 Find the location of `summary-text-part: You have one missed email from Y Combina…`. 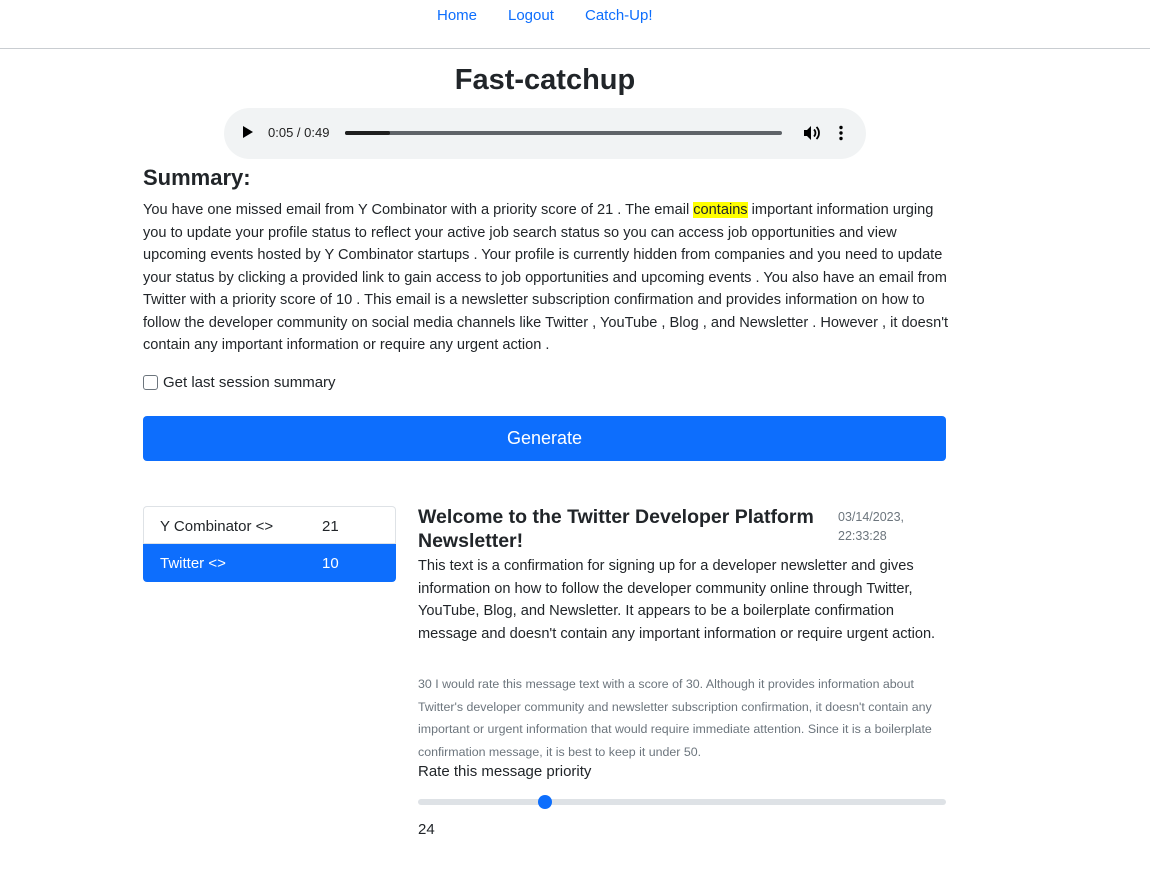

summary-text-part: You have one missed email from Y Combina… is located at coordinates (418, 210).